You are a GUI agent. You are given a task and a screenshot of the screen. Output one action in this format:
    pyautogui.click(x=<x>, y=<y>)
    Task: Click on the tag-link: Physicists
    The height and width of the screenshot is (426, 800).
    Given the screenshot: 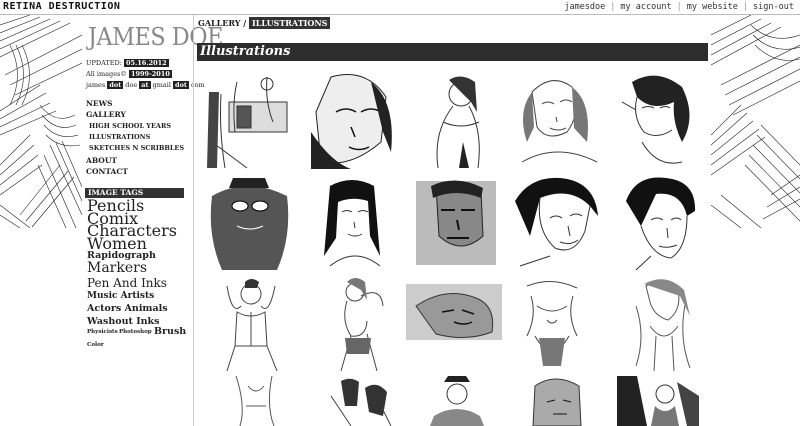 What is the action you would take?
    pyautogui.click(x=102, y=332)
    